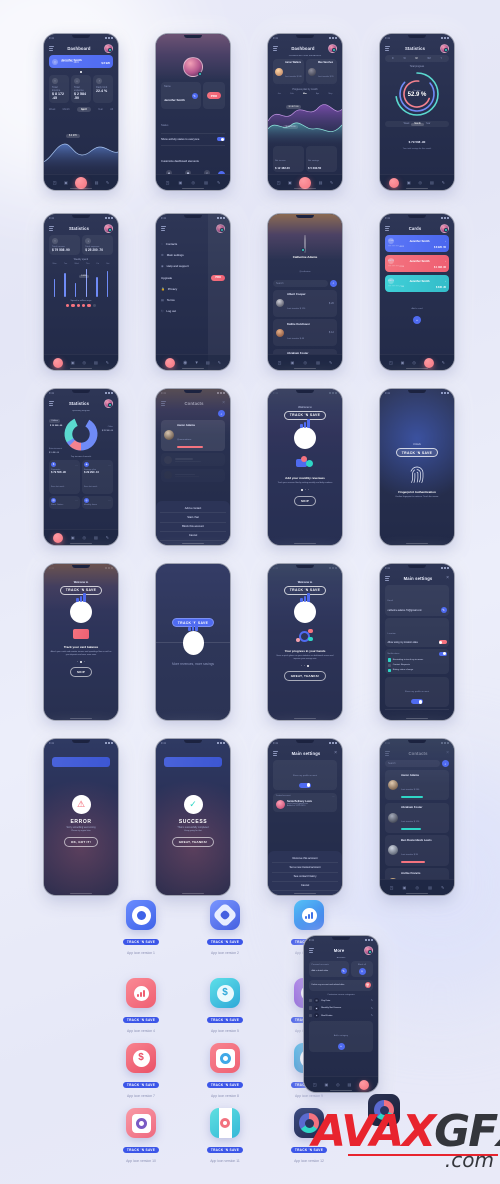 This screenshot has height=1184, width=500. What do you see at coordinates (169, 172) in the screenshot?
I see `daily-spends-icon: ◈` at bounding box center [169, 172].